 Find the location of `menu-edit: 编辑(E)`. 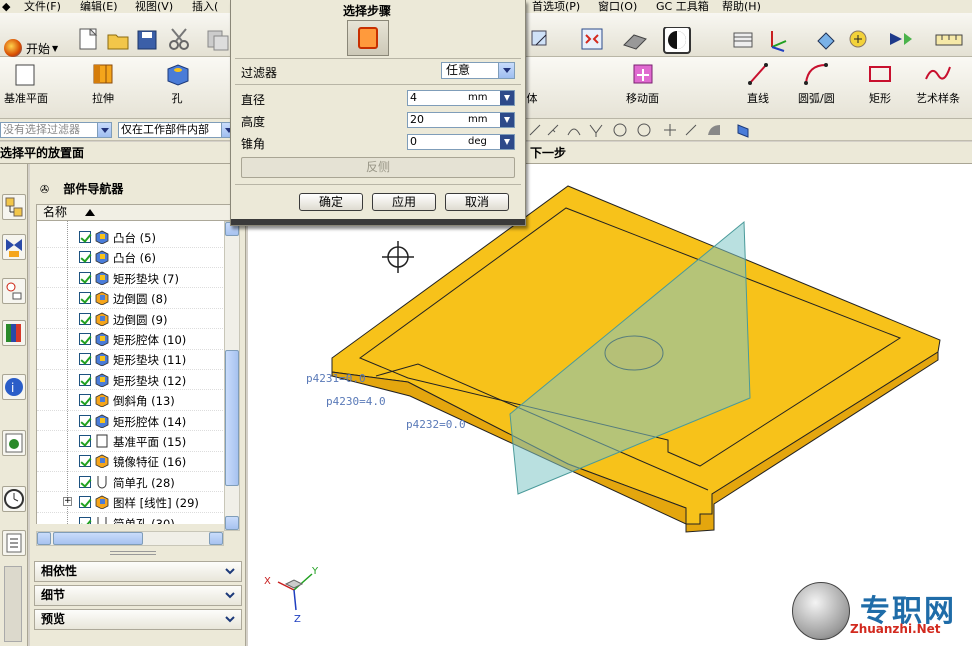

menu-edit: 编辑(E) is located at coordinates (99, 6).